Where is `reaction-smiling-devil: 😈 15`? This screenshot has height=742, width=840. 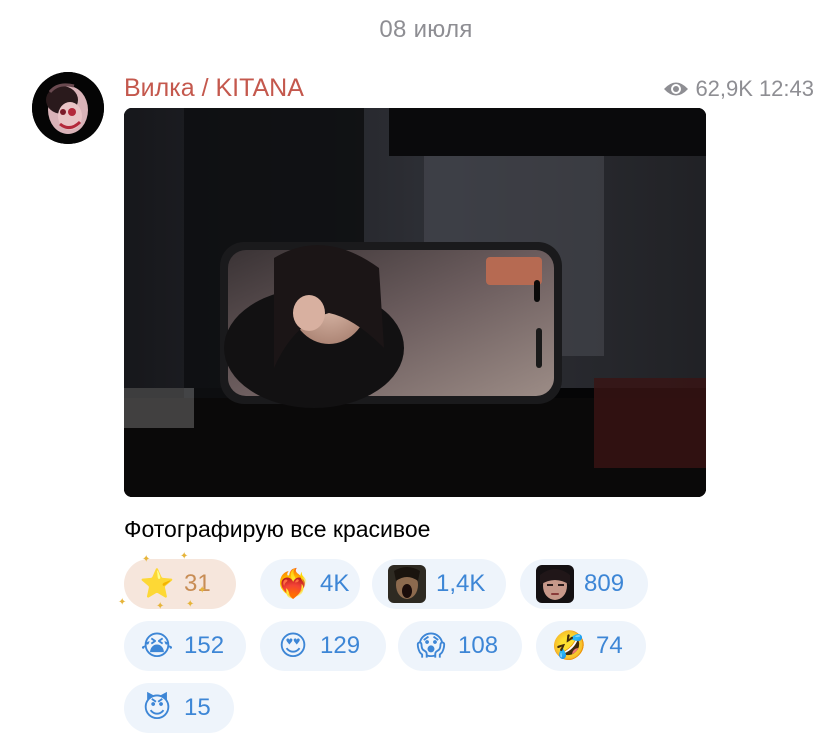
reaction-smiling-devil: 😈 15 is located at coordinates (179, 708).